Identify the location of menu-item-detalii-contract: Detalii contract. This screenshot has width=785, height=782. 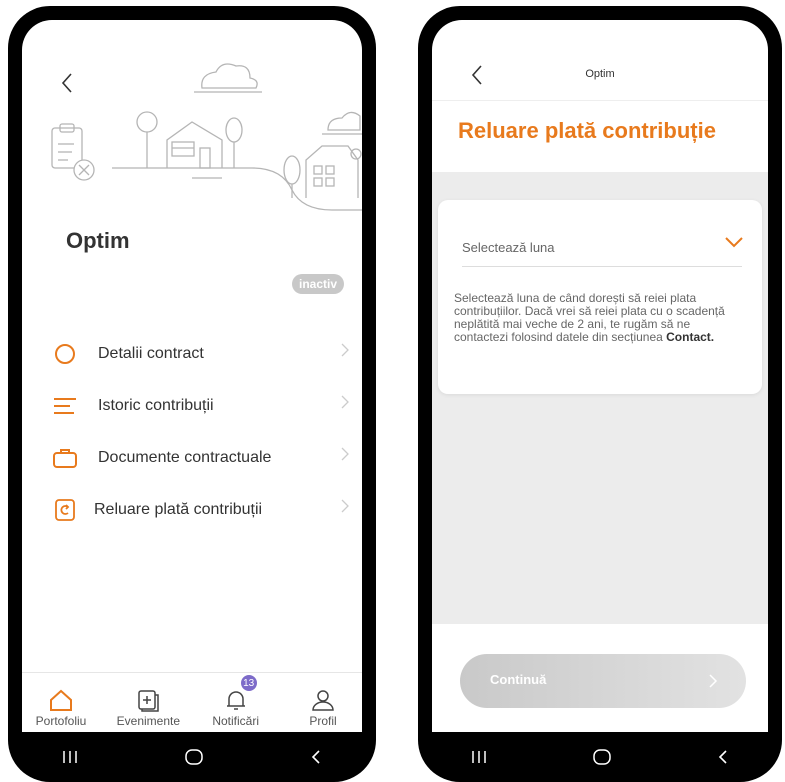
(201, 354).